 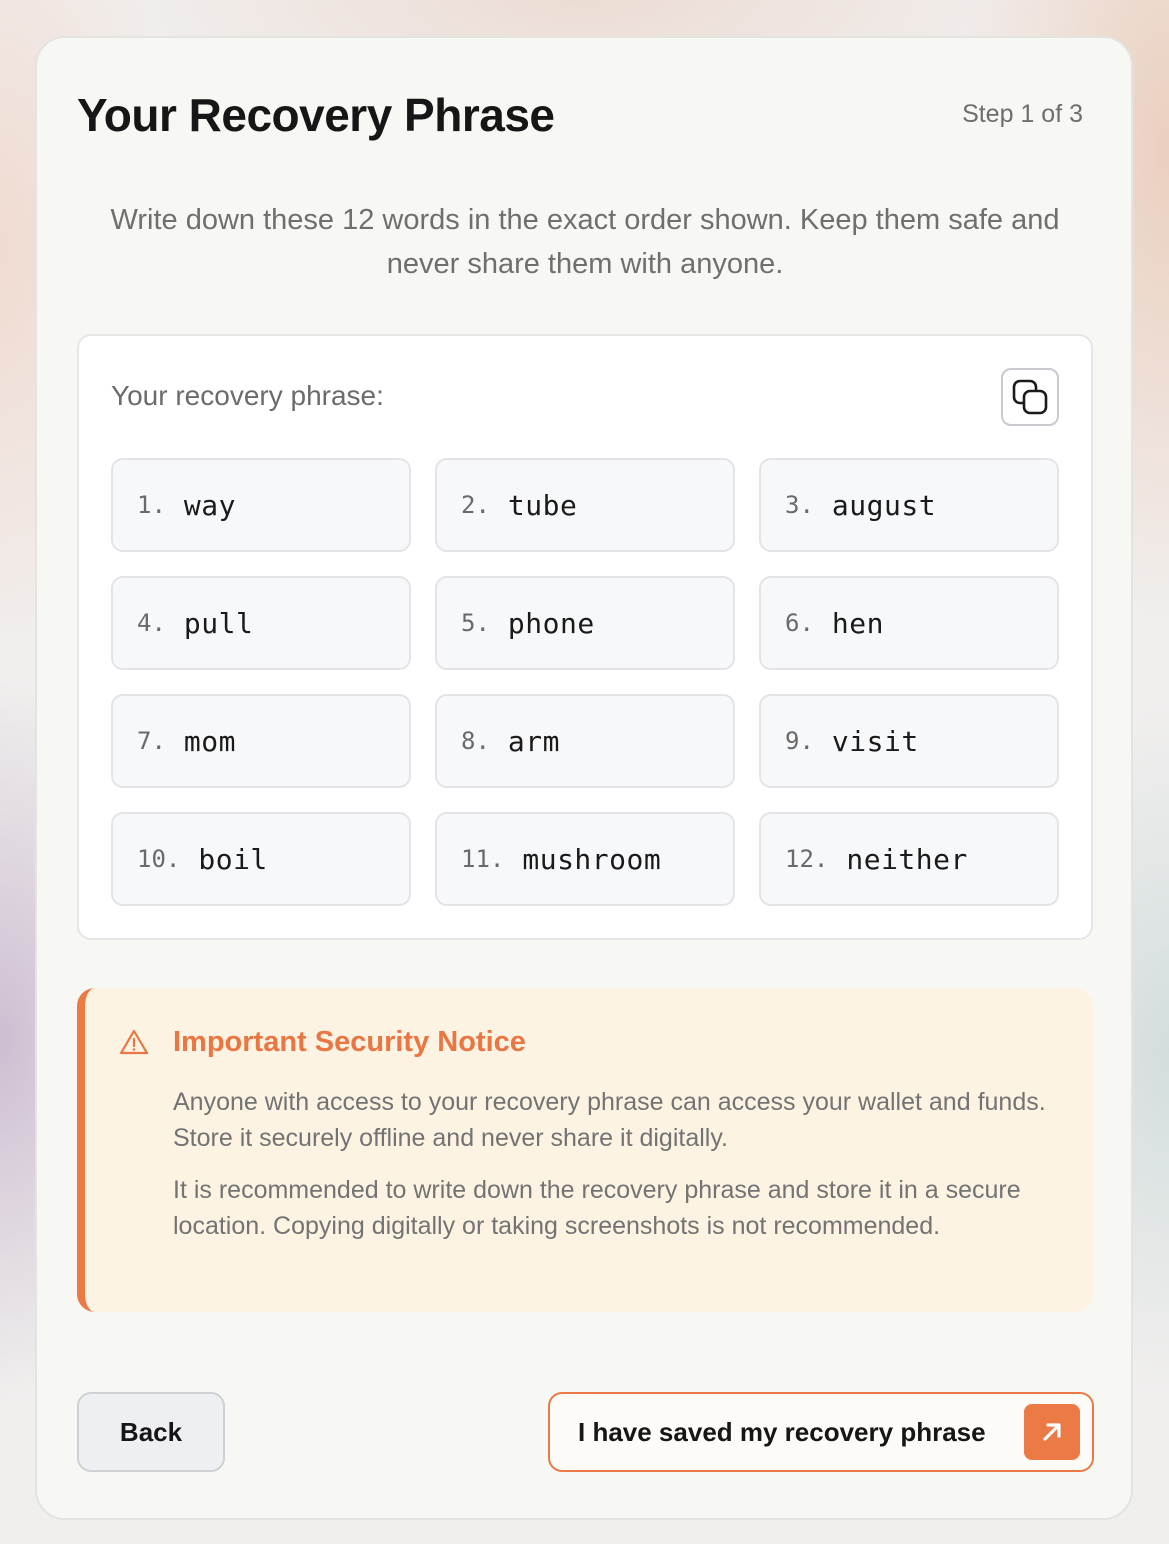 What do you see at coordinates (151, 505) in the screenshot?
I see `word-number: 1.` at bounding box center [151, 505].